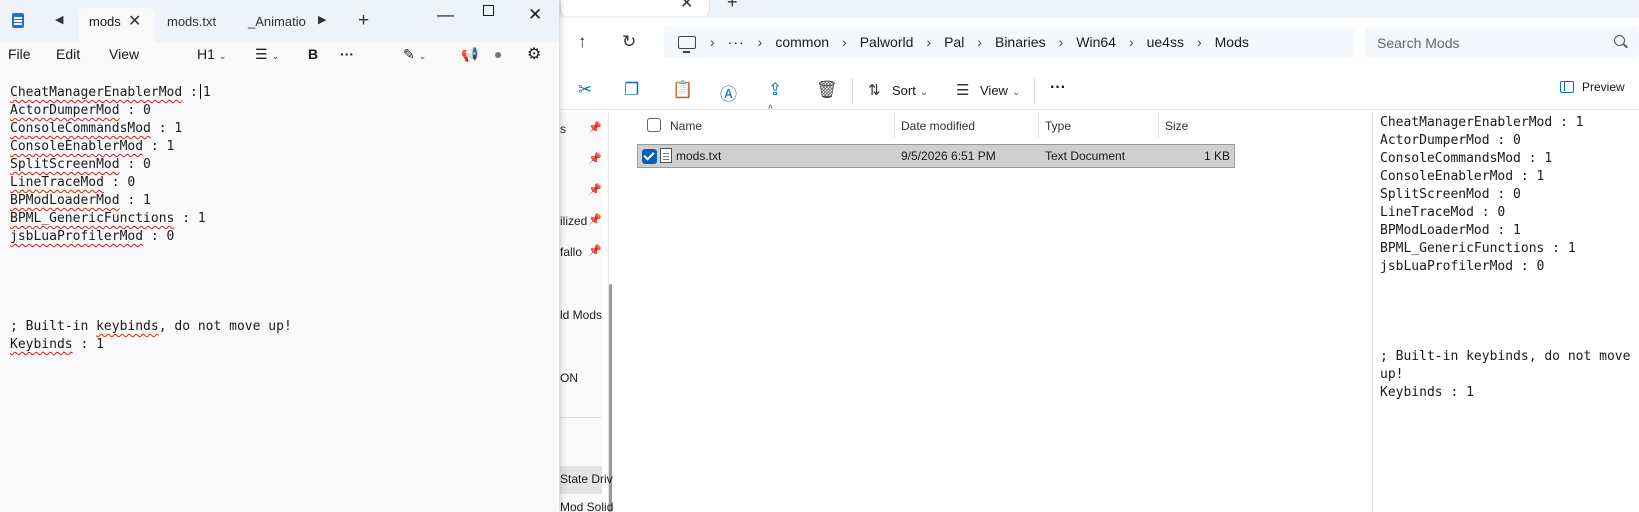 Image resolution: width=1639 pixels, height=512 pixels. Describe the element at coordinates (279, 56) in the screenshot. I see `notepad-menu-bar: File Edit View H1 ⌄ ☰ ⌄ B ··· ✎ ⌄ 📢 ● ⚙` at that location.